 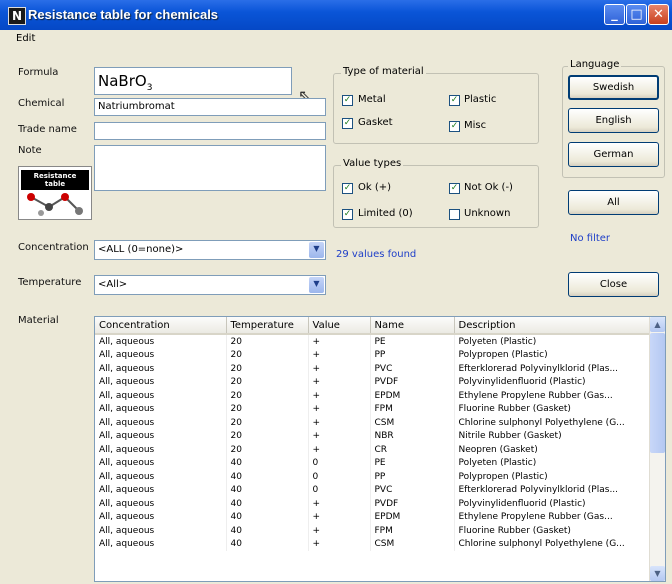 I want to click on temperature-value: <All>, so click(x=113, y=284).